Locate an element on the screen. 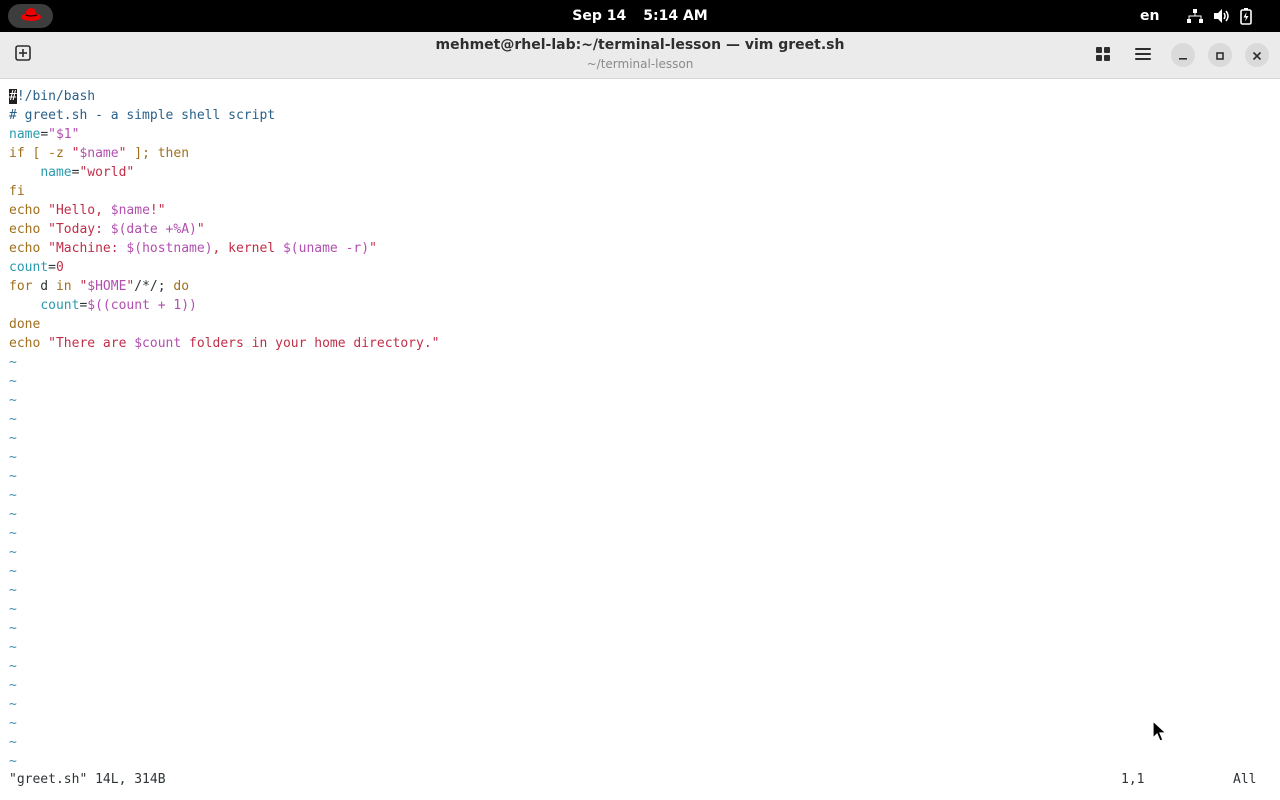 Image resolution: width=1280 pixels, height=800 pixels. scroll-position: All is located at coordinates (1245, 779).